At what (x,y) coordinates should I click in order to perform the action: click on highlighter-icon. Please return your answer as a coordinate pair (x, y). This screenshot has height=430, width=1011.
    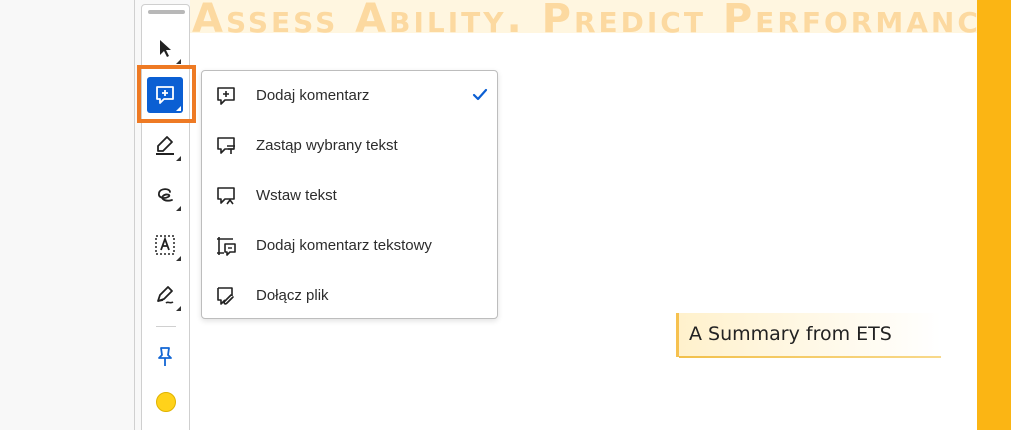
    Looking at the image, I should click on (165, 145).